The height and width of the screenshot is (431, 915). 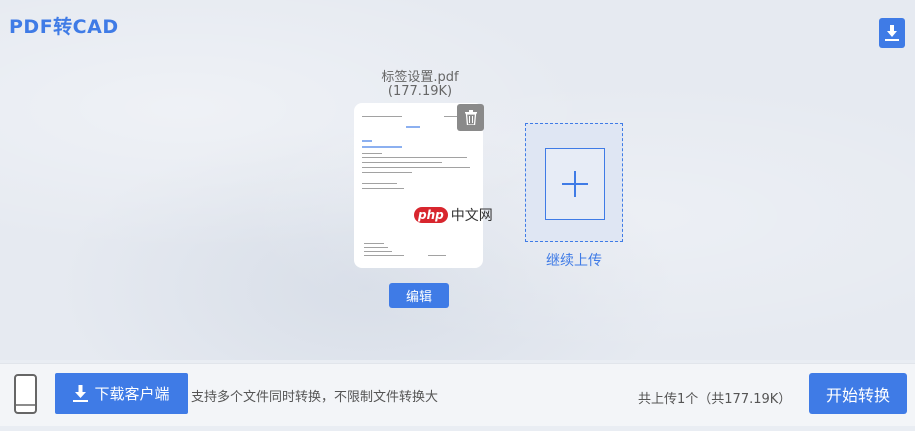 What do you see at coordinates (431, 215) in the screenshot?
I see `watermark-badge: php` at bounding box center [431, 215].